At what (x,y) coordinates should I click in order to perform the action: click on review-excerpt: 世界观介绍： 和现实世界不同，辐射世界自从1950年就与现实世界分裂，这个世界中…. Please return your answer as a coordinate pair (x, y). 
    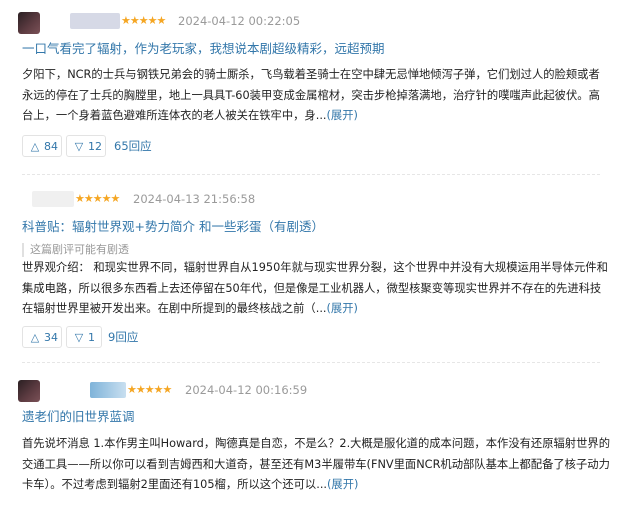
    Looking at the image, I should click on (315, 289).